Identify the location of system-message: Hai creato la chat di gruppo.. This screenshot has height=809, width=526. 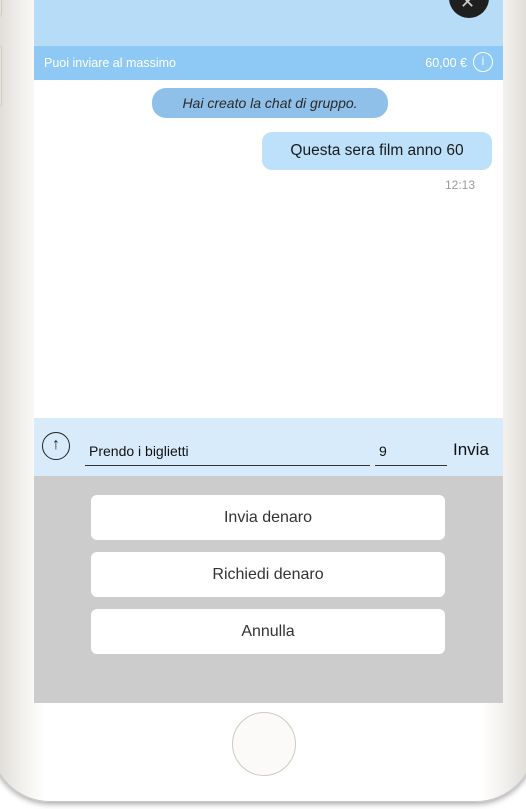
(270, 103).